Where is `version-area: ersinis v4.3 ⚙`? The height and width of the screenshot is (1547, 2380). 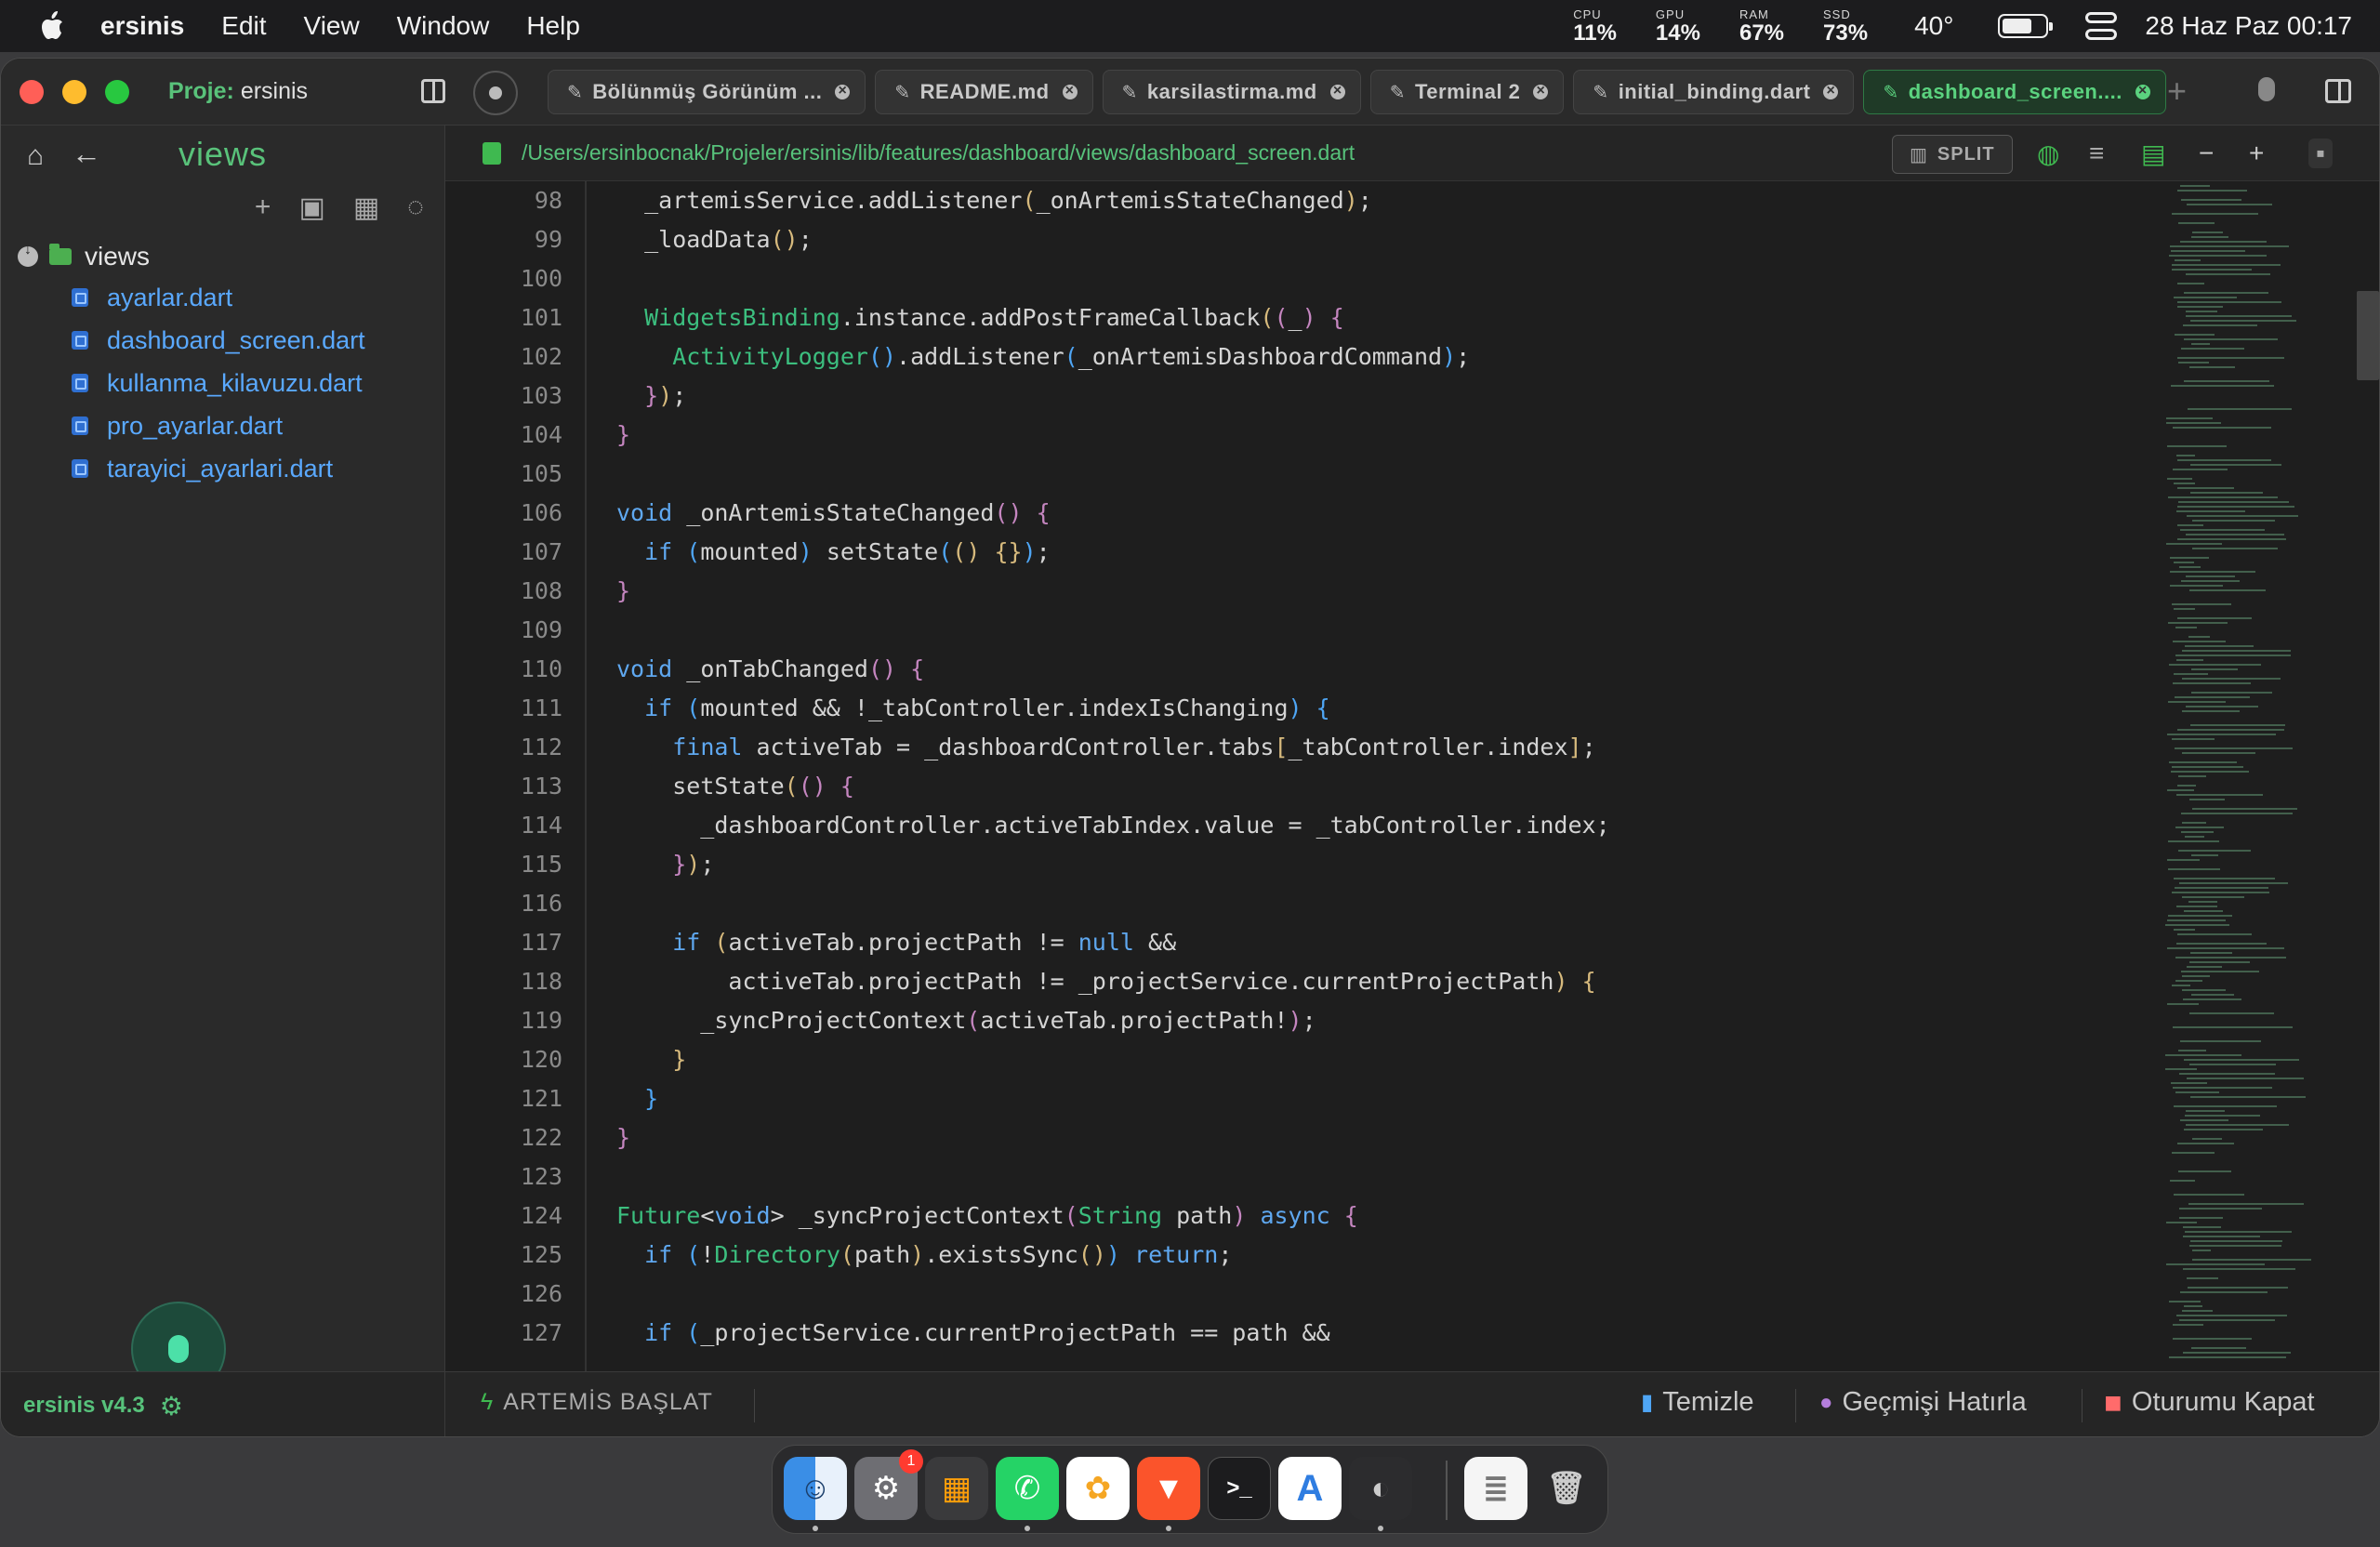
version-area: ersinis v4.3 ⚙ is located at coordinates (223, 1404).